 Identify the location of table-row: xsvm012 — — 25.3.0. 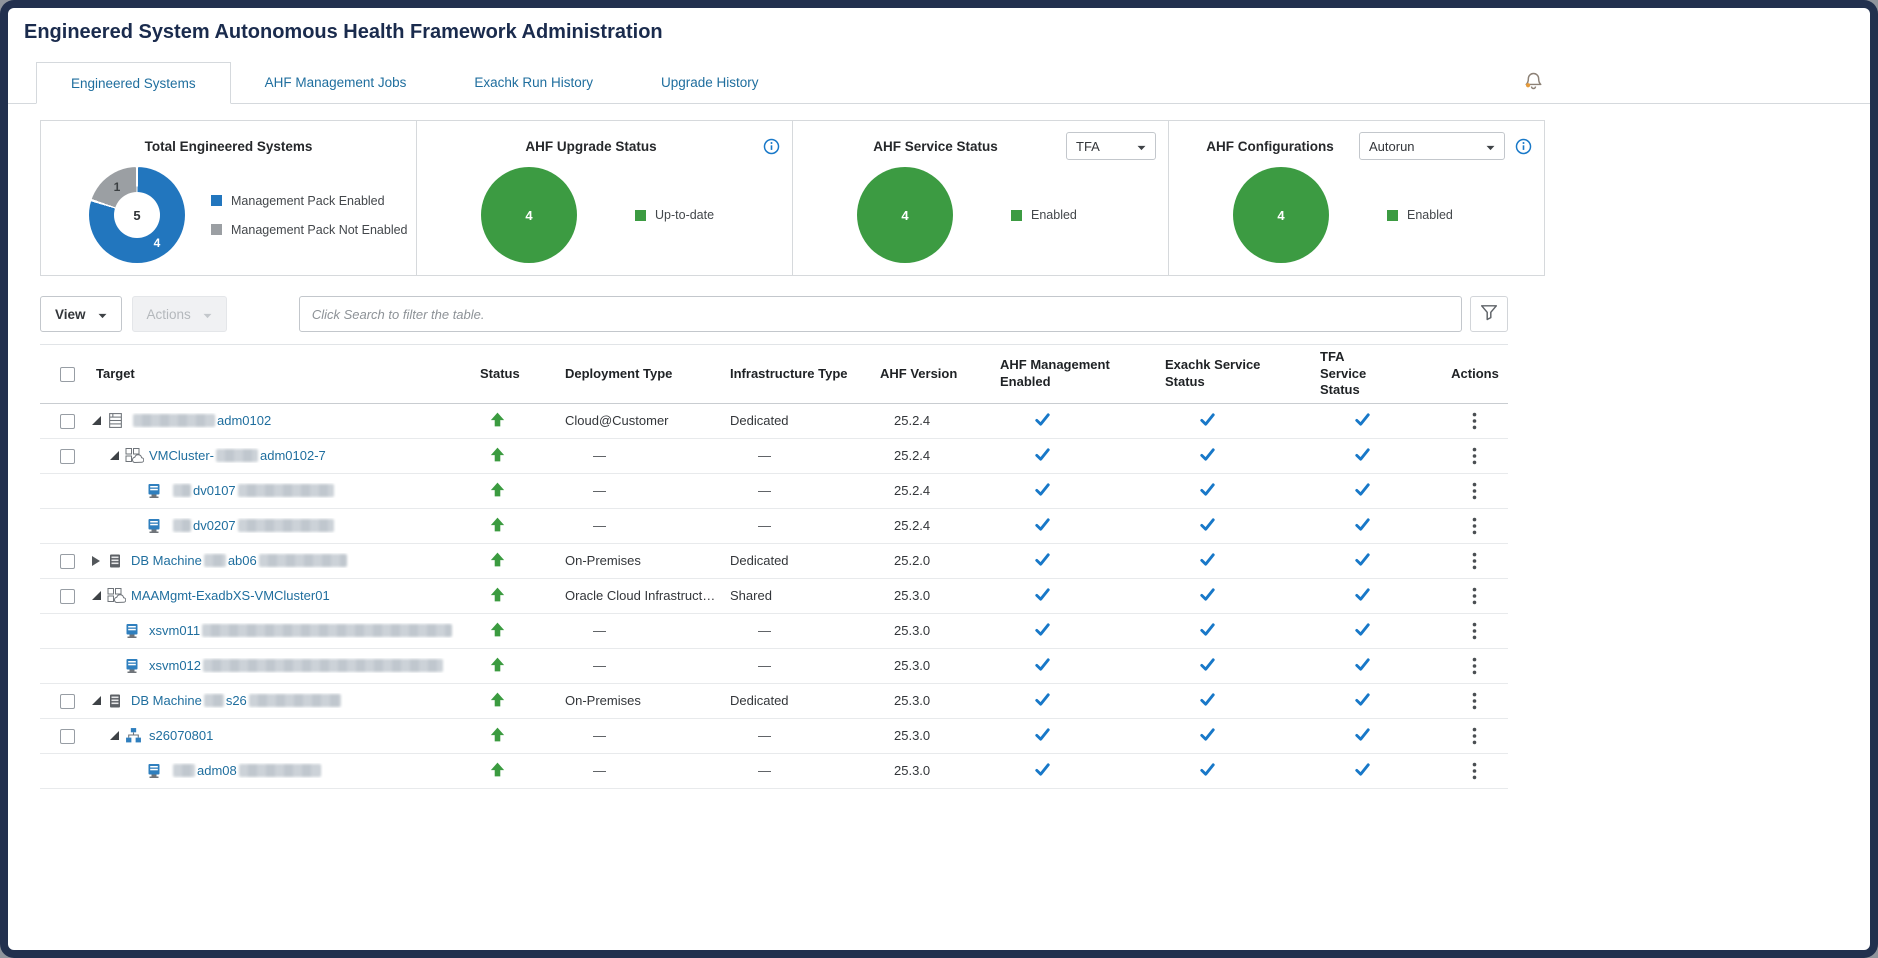
(774, 666).